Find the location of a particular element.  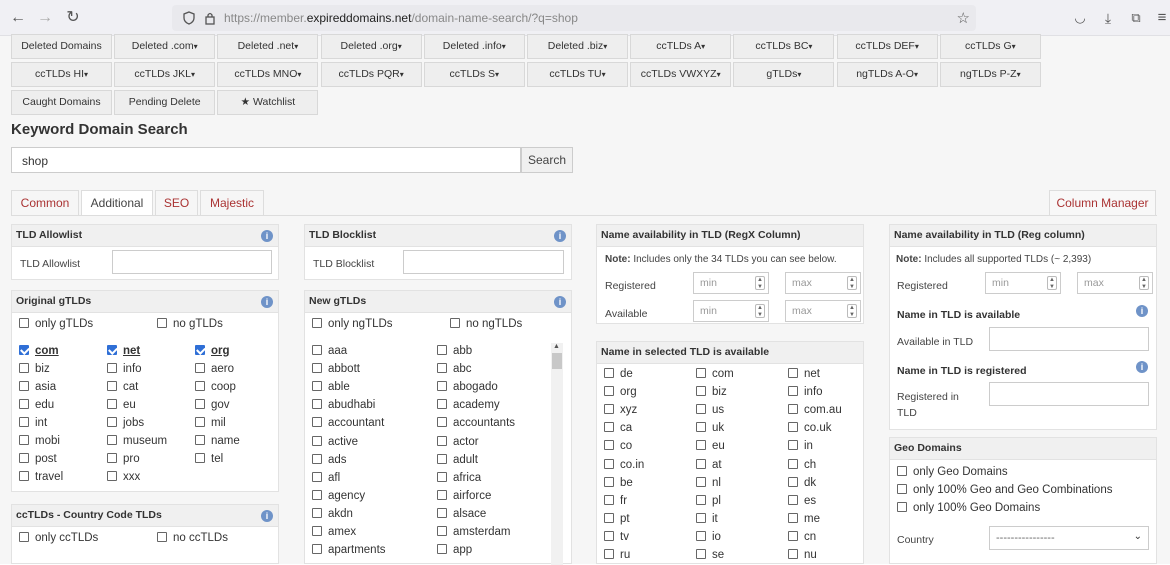

ngtld-checkbox-africa: africa is located at coordinates (459, 477).